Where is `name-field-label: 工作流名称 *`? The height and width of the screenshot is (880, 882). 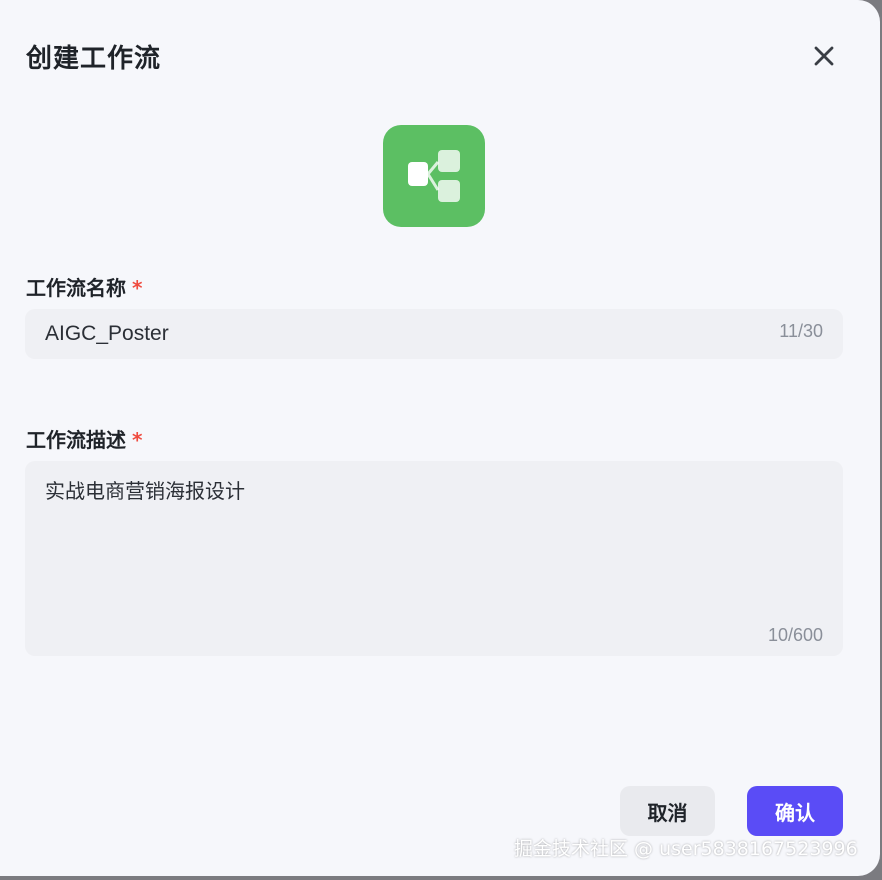
name-field-label: 工作流名称 * is located at coordinates (84, 286).